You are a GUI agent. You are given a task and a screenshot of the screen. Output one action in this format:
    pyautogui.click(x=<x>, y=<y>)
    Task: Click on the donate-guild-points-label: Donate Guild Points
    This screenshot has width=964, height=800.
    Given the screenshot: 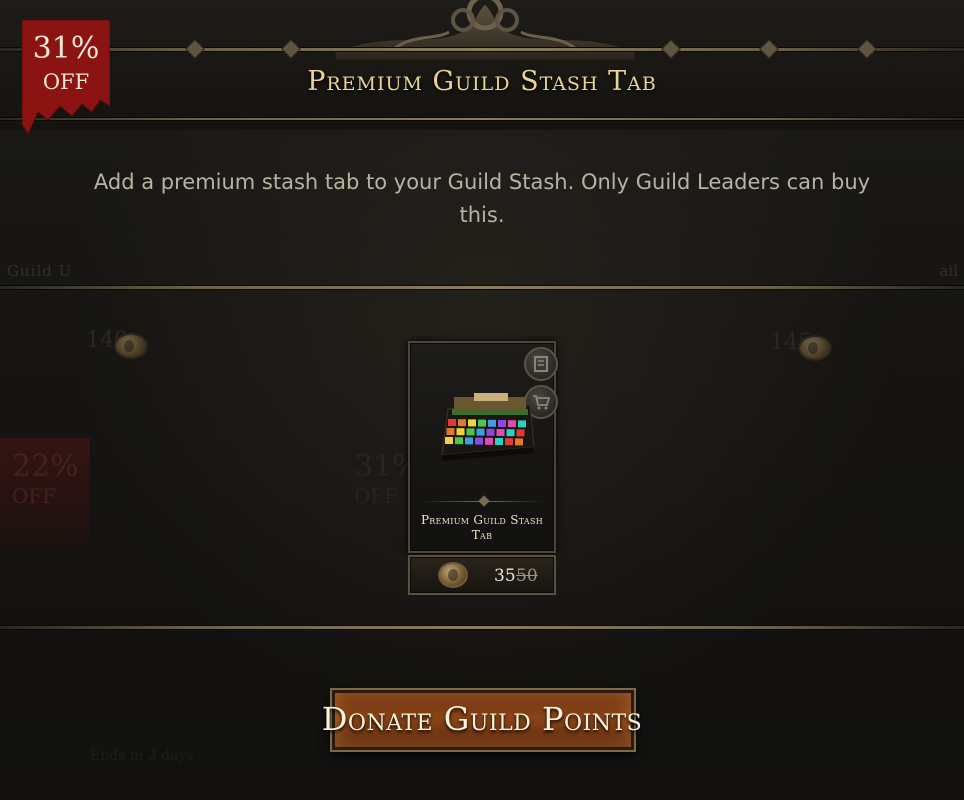 What is the action you would take?
    pyautogui.click(x=482, y=719)
    